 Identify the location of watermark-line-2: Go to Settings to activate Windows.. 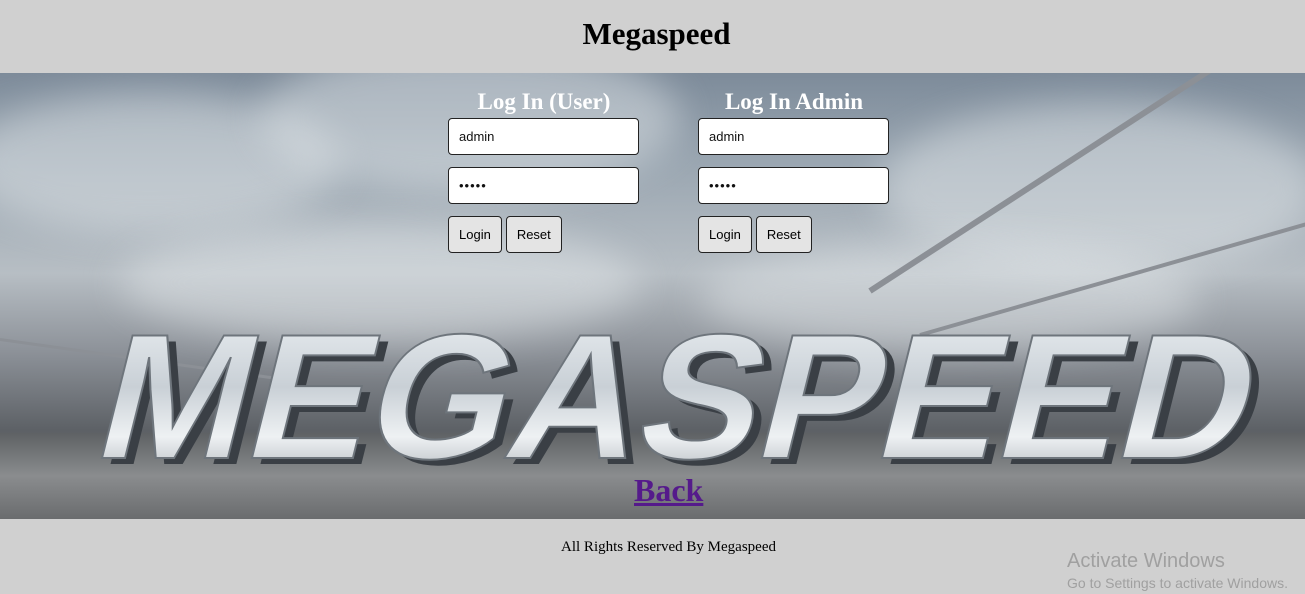
(1177, 583).